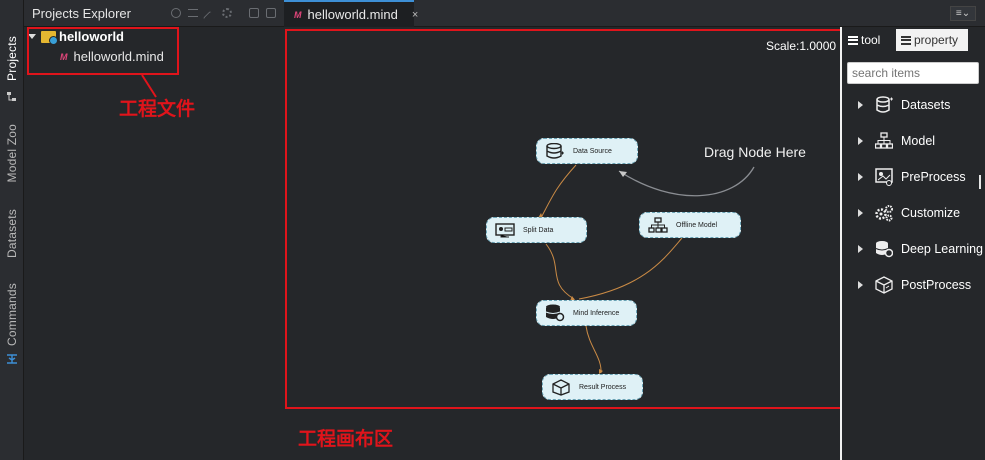  What do you see at coordinates (346, 439) in the screenshot?
I see `canvas-annotation: 工程画布区` at bounding box center [346, 439].